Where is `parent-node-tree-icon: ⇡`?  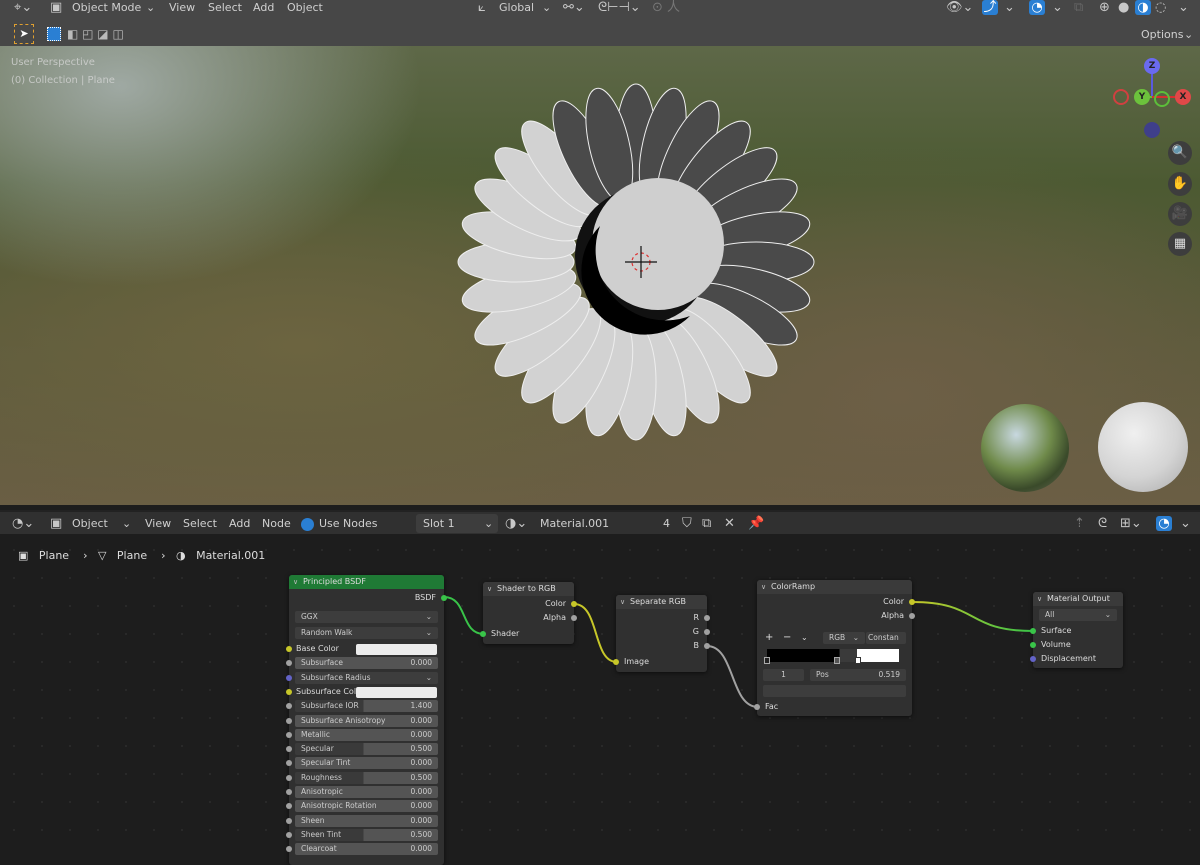
parent-node-tree-icon: ⇡ is located at coordinates (1079, 523).